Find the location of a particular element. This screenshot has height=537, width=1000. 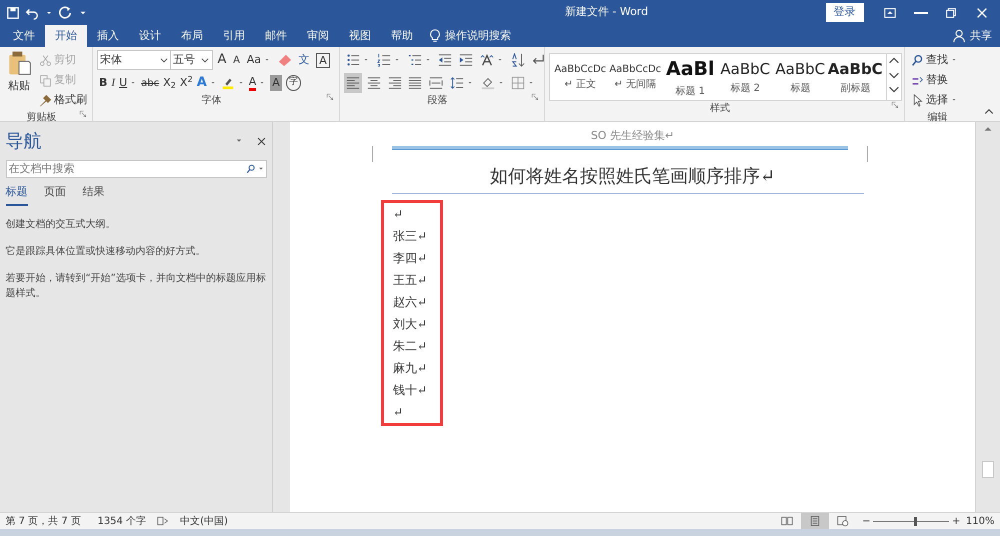

group-label: 样式 is located at coordinates (720, 109).